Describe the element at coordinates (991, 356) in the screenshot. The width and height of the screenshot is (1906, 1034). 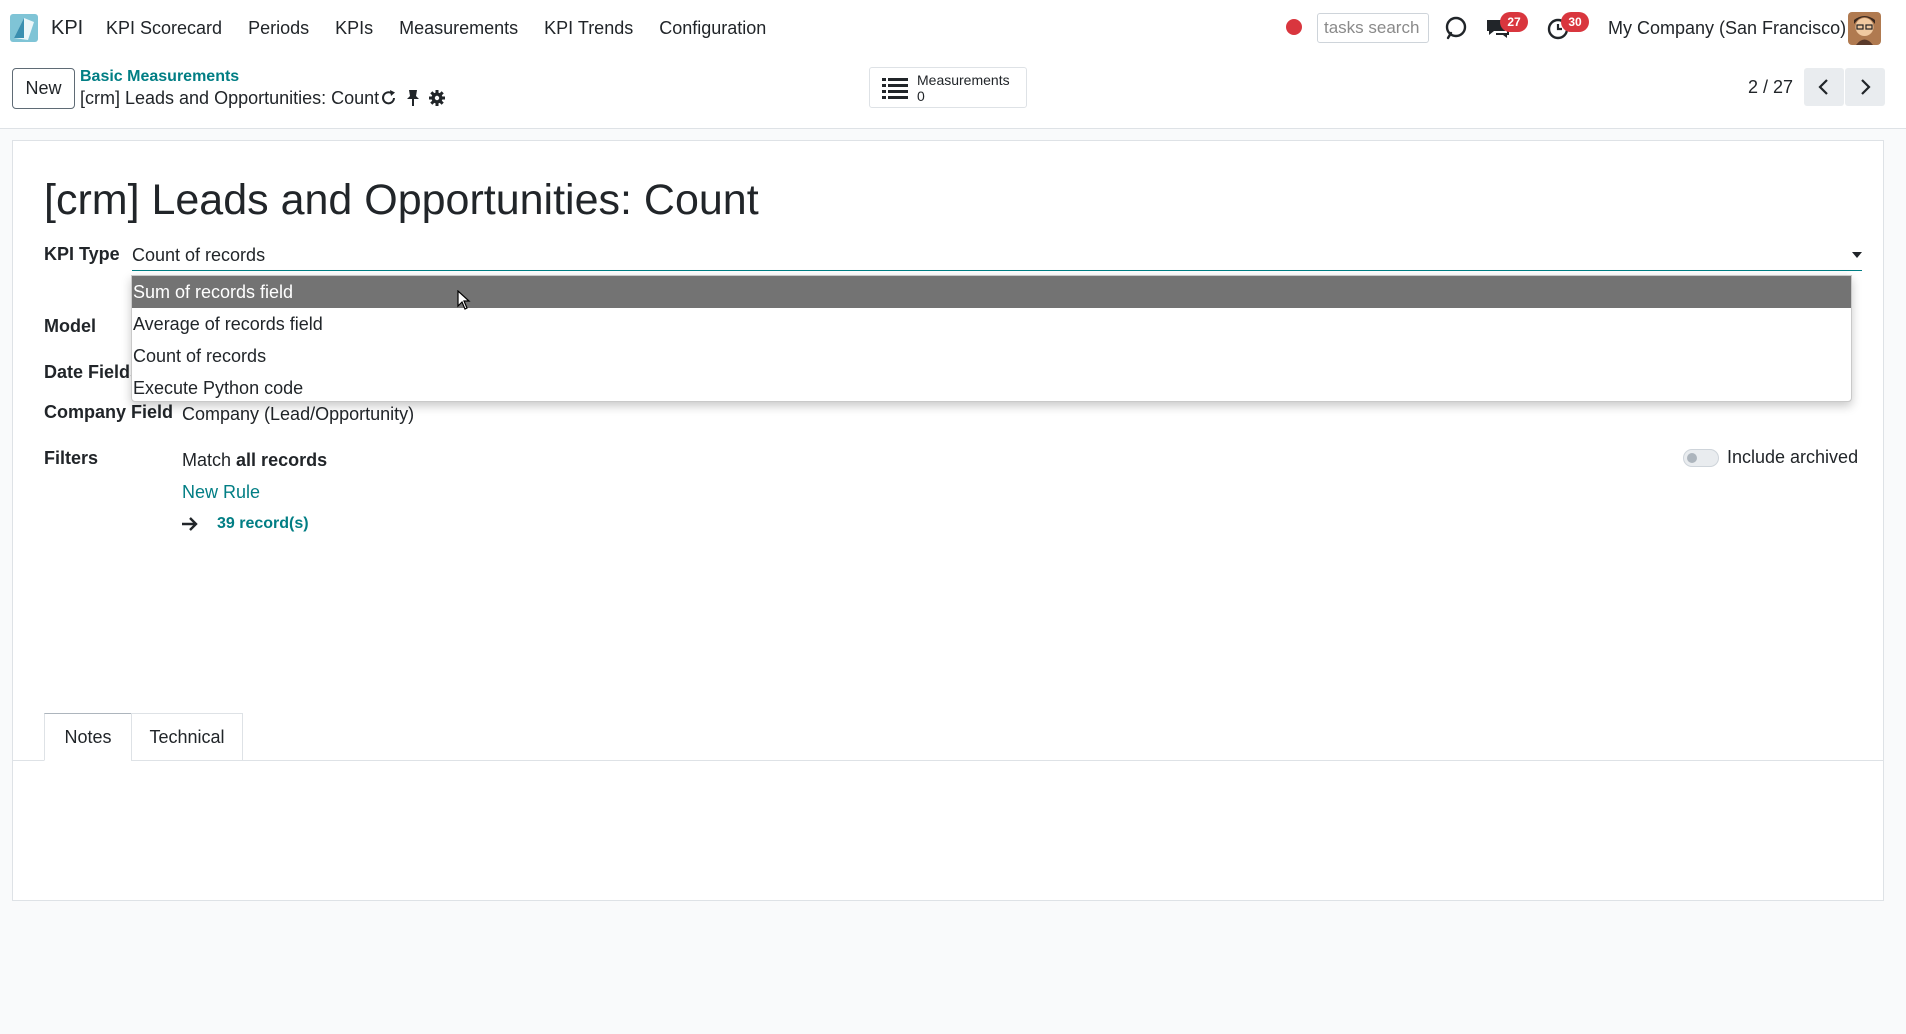
I see `option-count-of-records: Count of records` at that location.